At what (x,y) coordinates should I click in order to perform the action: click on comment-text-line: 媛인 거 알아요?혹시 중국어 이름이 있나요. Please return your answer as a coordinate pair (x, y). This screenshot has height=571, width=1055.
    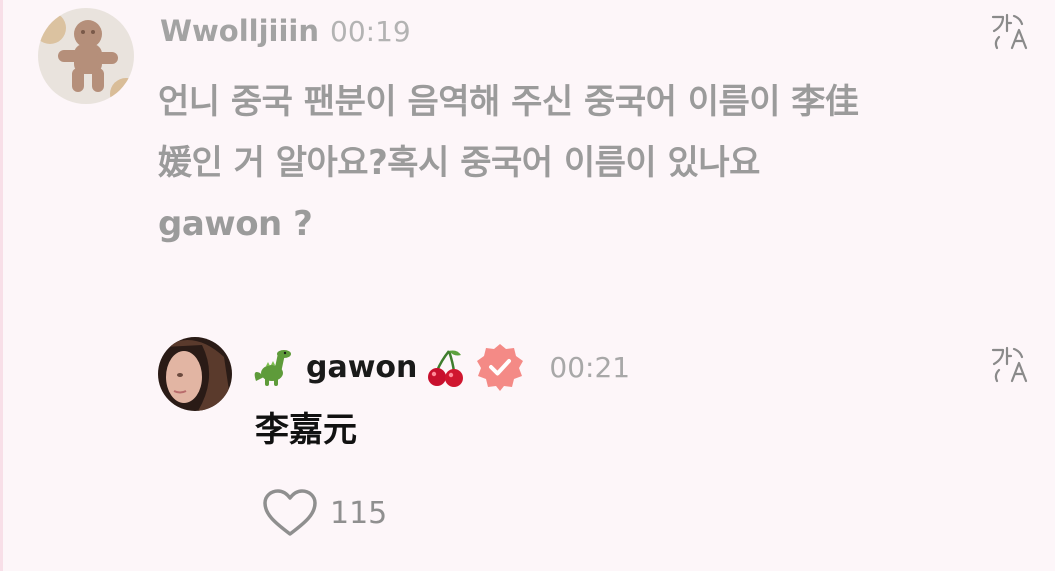
    Looking at the image, I should click on (459, 163).